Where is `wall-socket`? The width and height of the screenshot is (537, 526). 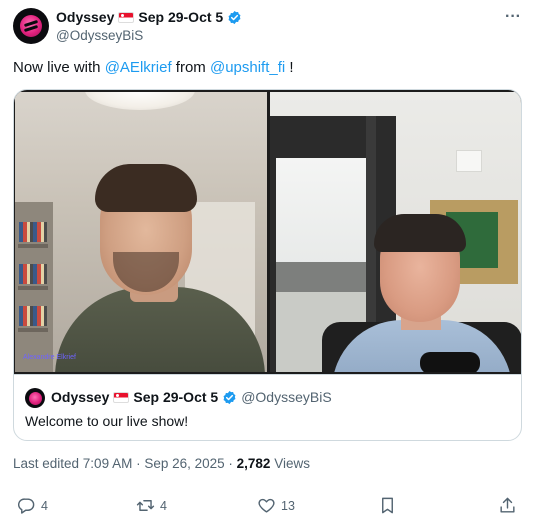
wall-socket is located at coordinates (469, 161).